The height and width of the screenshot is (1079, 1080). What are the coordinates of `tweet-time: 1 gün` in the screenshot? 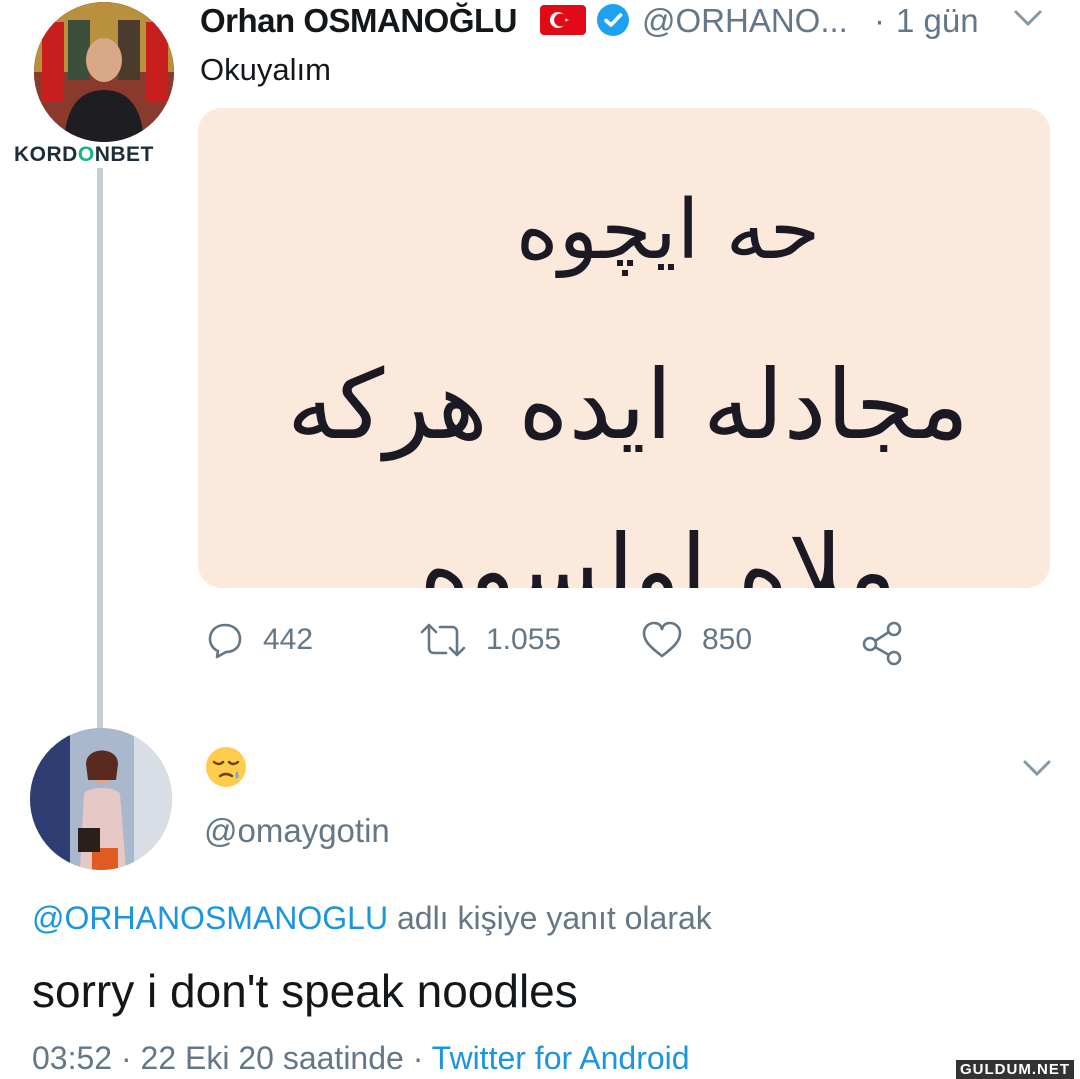 It's located at (937, 21).